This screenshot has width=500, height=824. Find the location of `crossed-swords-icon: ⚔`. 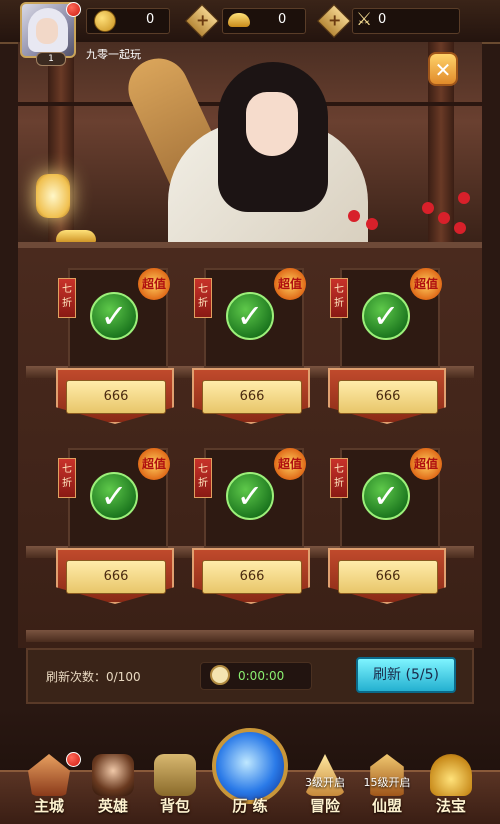

crossed-swords-icon: ⚔ is located at coordinates (364, 19).